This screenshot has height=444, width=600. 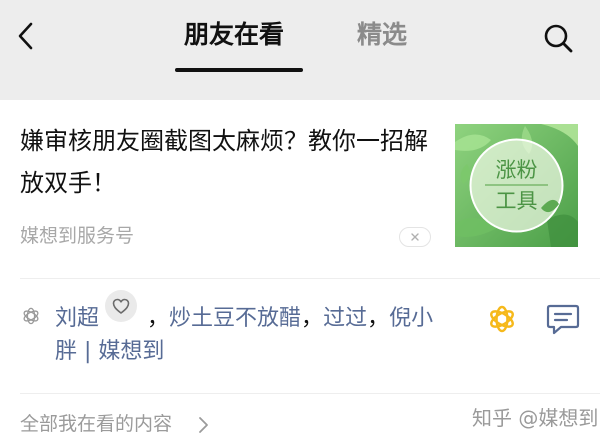 I want to click on thumbnail-text-line1: 涨粉, so click(x=517, y=170).